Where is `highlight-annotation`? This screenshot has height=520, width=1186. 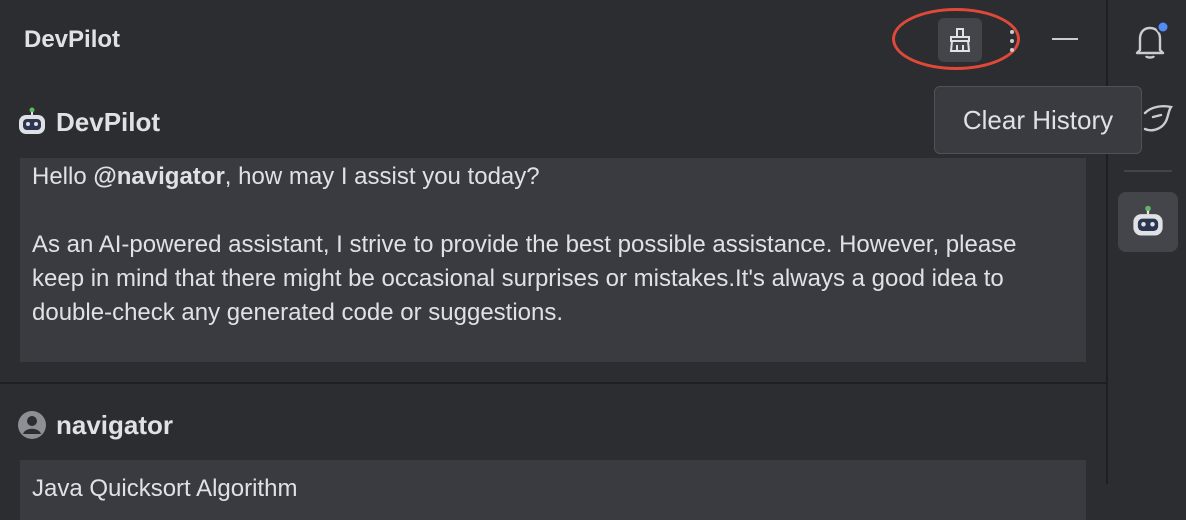 highlight-annotation is located at coordinates (956, 39).